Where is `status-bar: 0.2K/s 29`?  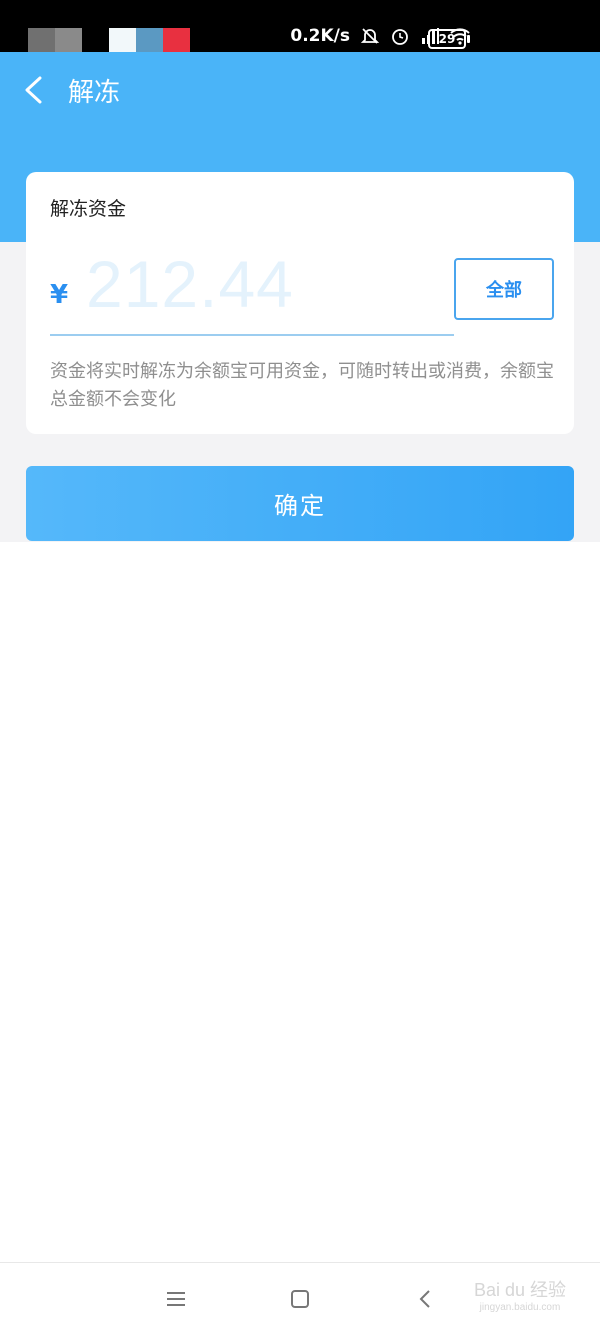
status-bar: 0.2K/s 29 is located at coordinates (300, 27).